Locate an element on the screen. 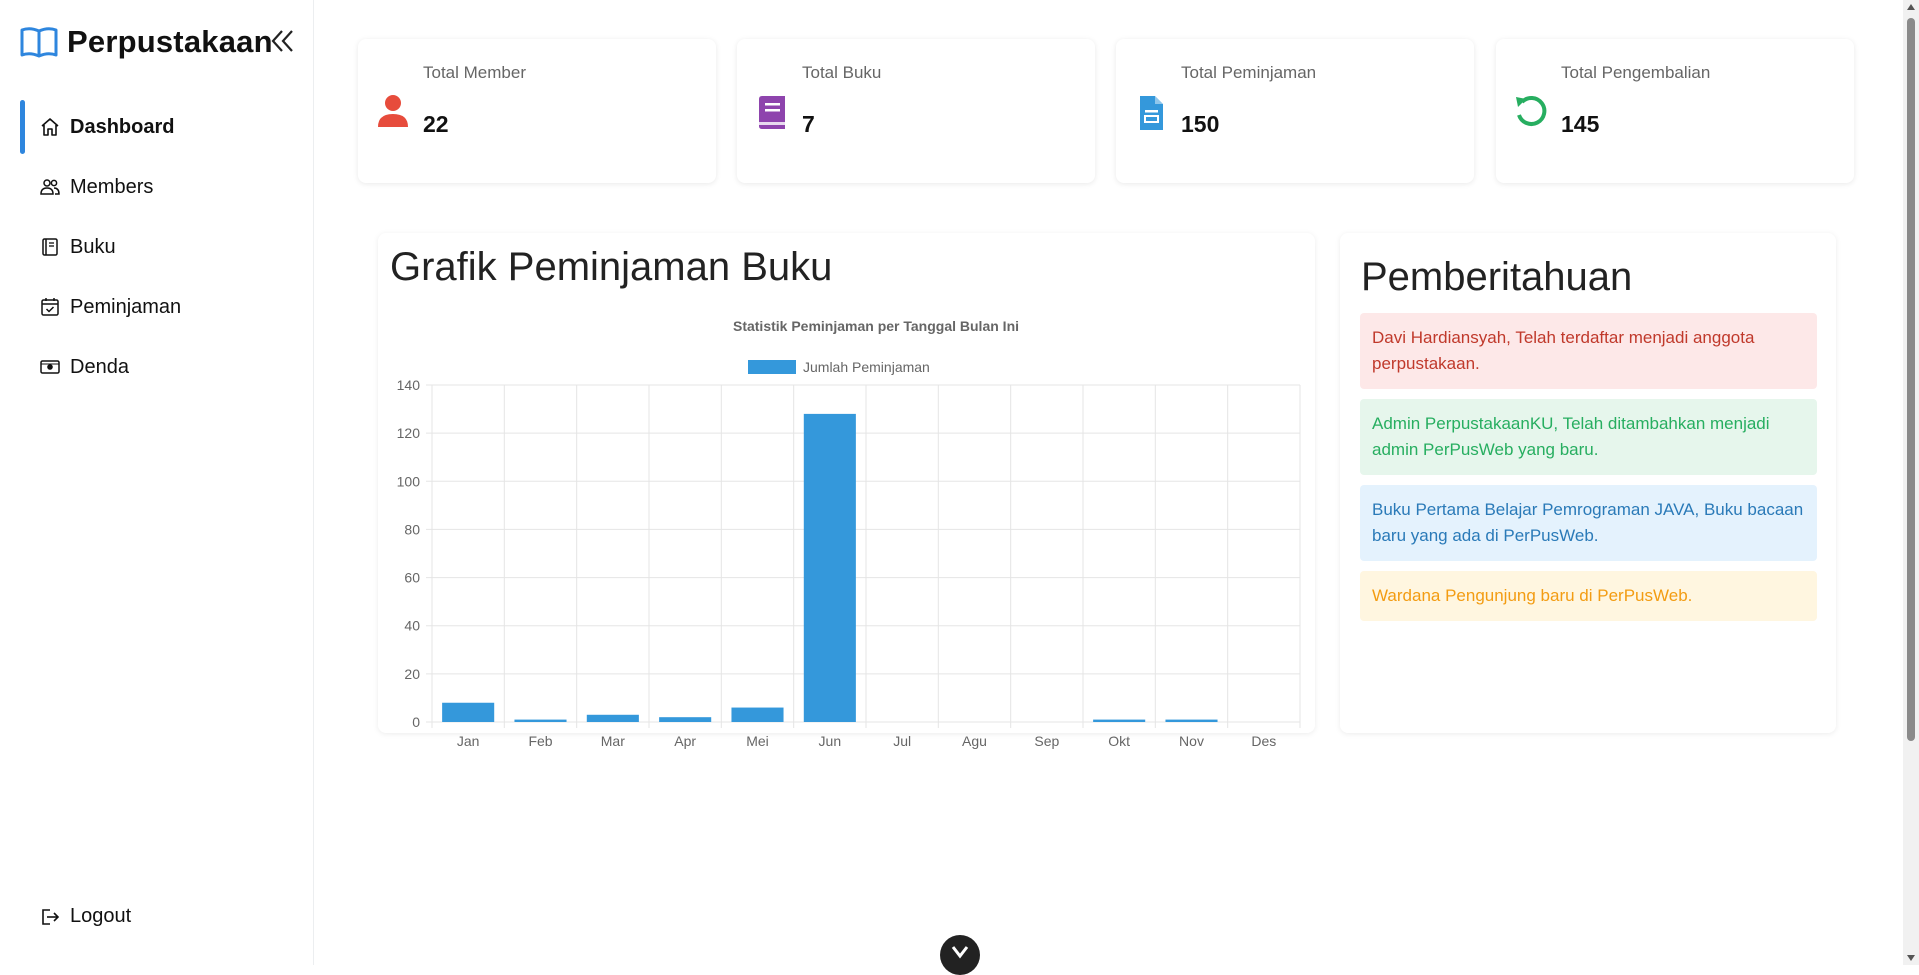 Image resolution: width=1919 pixels, height=975 pixels. bar-jan is located at coordinates (468, 712).